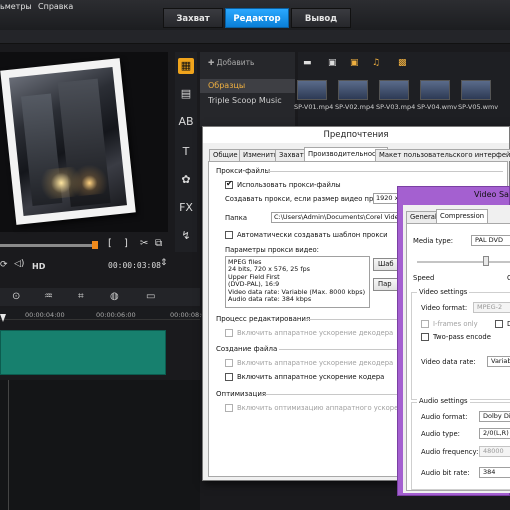 This screenshot has width=510, height=510. Describe the element at coordinates (443, 292) in the screenshot. I see `video-settings-label: Video settings` at that location.